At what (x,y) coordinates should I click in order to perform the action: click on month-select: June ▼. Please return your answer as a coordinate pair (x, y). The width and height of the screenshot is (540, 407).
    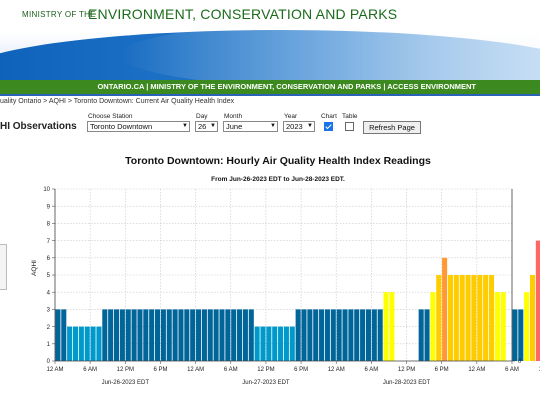
    Looking at the image, I should click on (250, 126).